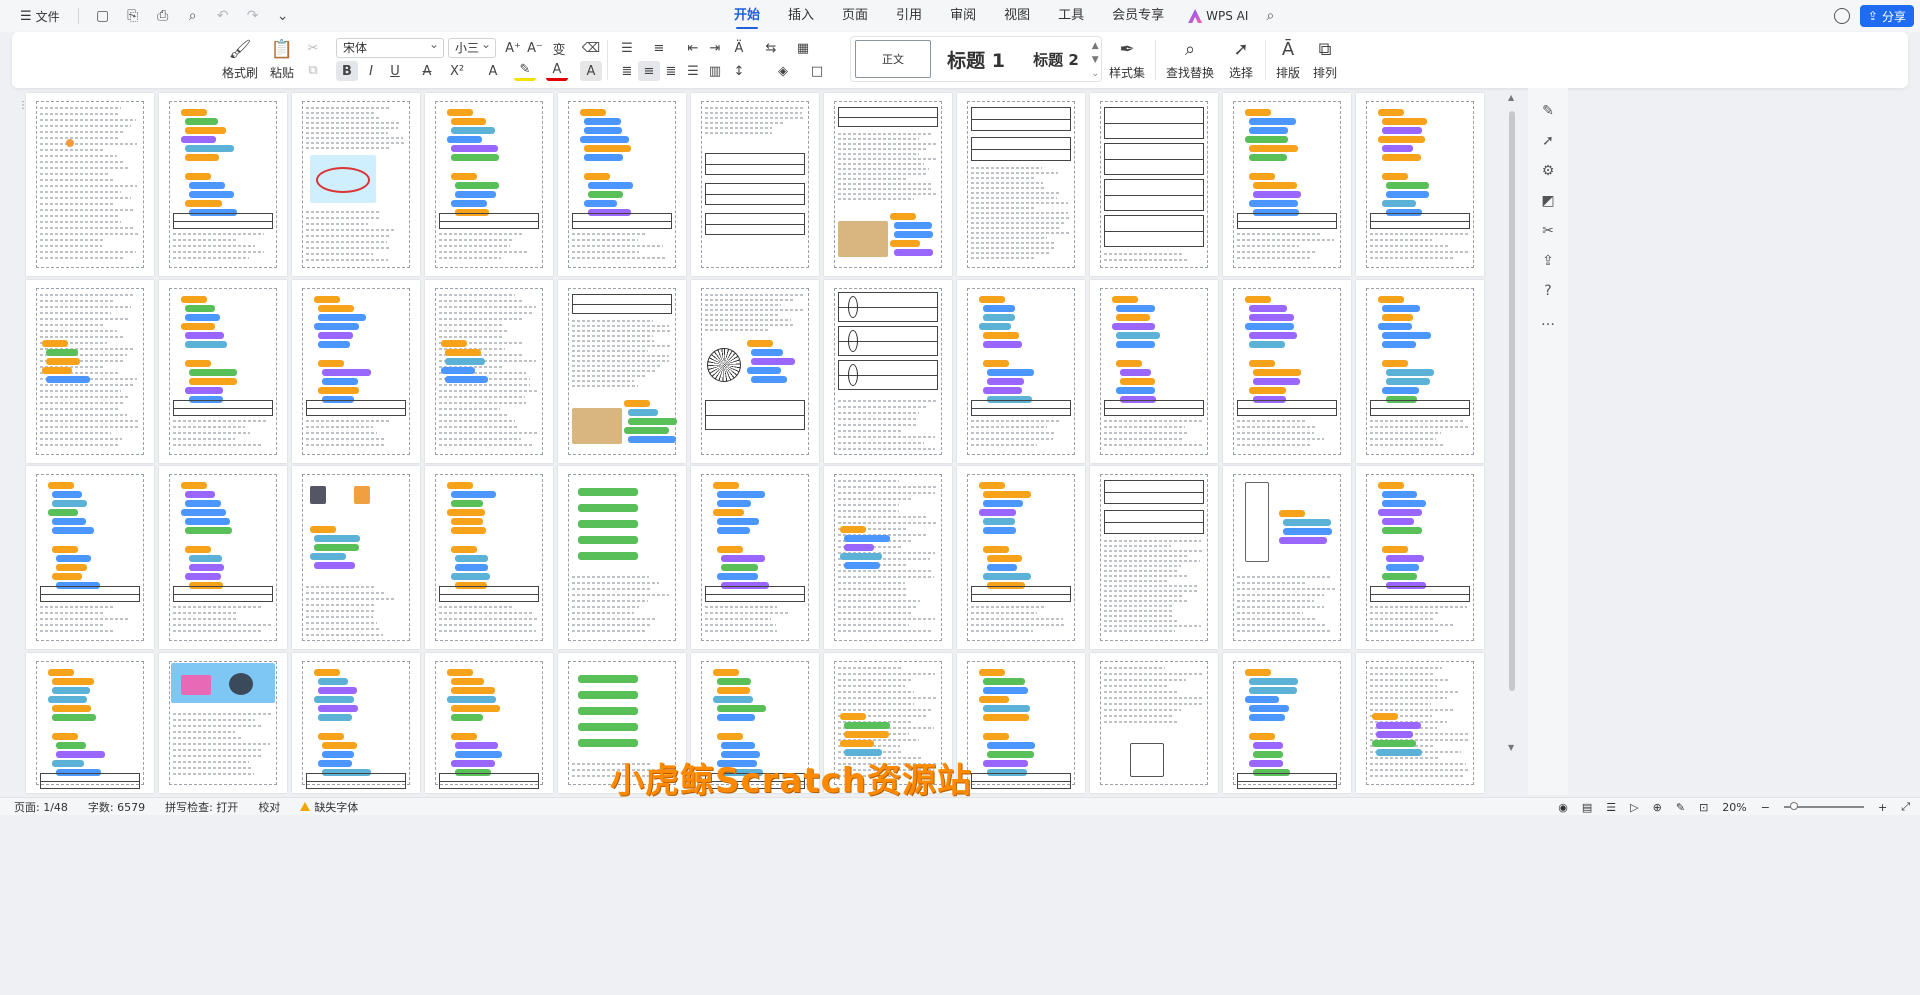 The width and height of the screenshot is (1920, 995). Describe the element at coordinates (659, 48) in the screenshot. I see `numbered-list-icon: ≡` at that location.